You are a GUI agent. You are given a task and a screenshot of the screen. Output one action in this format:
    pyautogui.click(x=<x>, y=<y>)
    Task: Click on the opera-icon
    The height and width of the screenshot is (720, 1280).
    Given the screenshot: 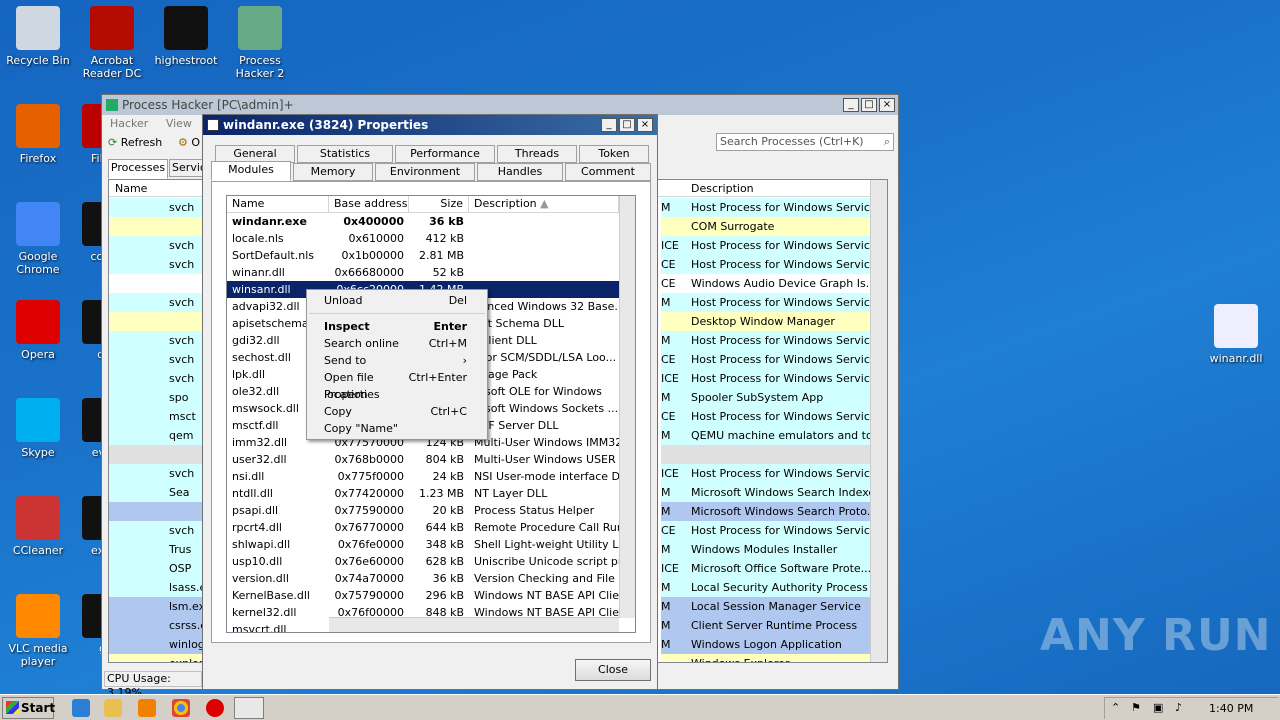 What is the action you would take?
    pyautogui.click(x=215, y=708)
    